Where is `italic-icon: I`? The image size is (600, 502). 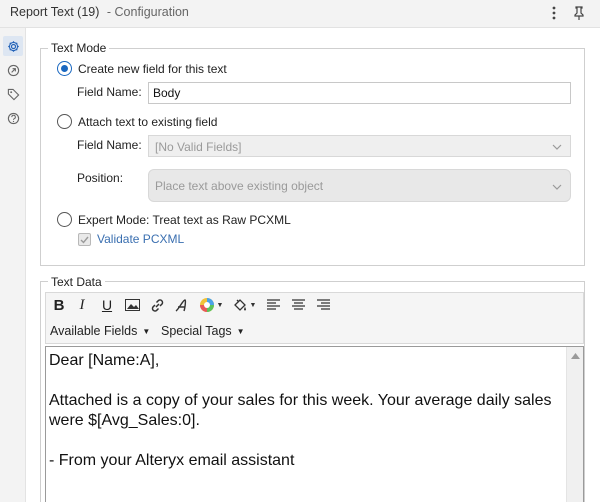 italic-icon: I is located at coordinates (82, 305).